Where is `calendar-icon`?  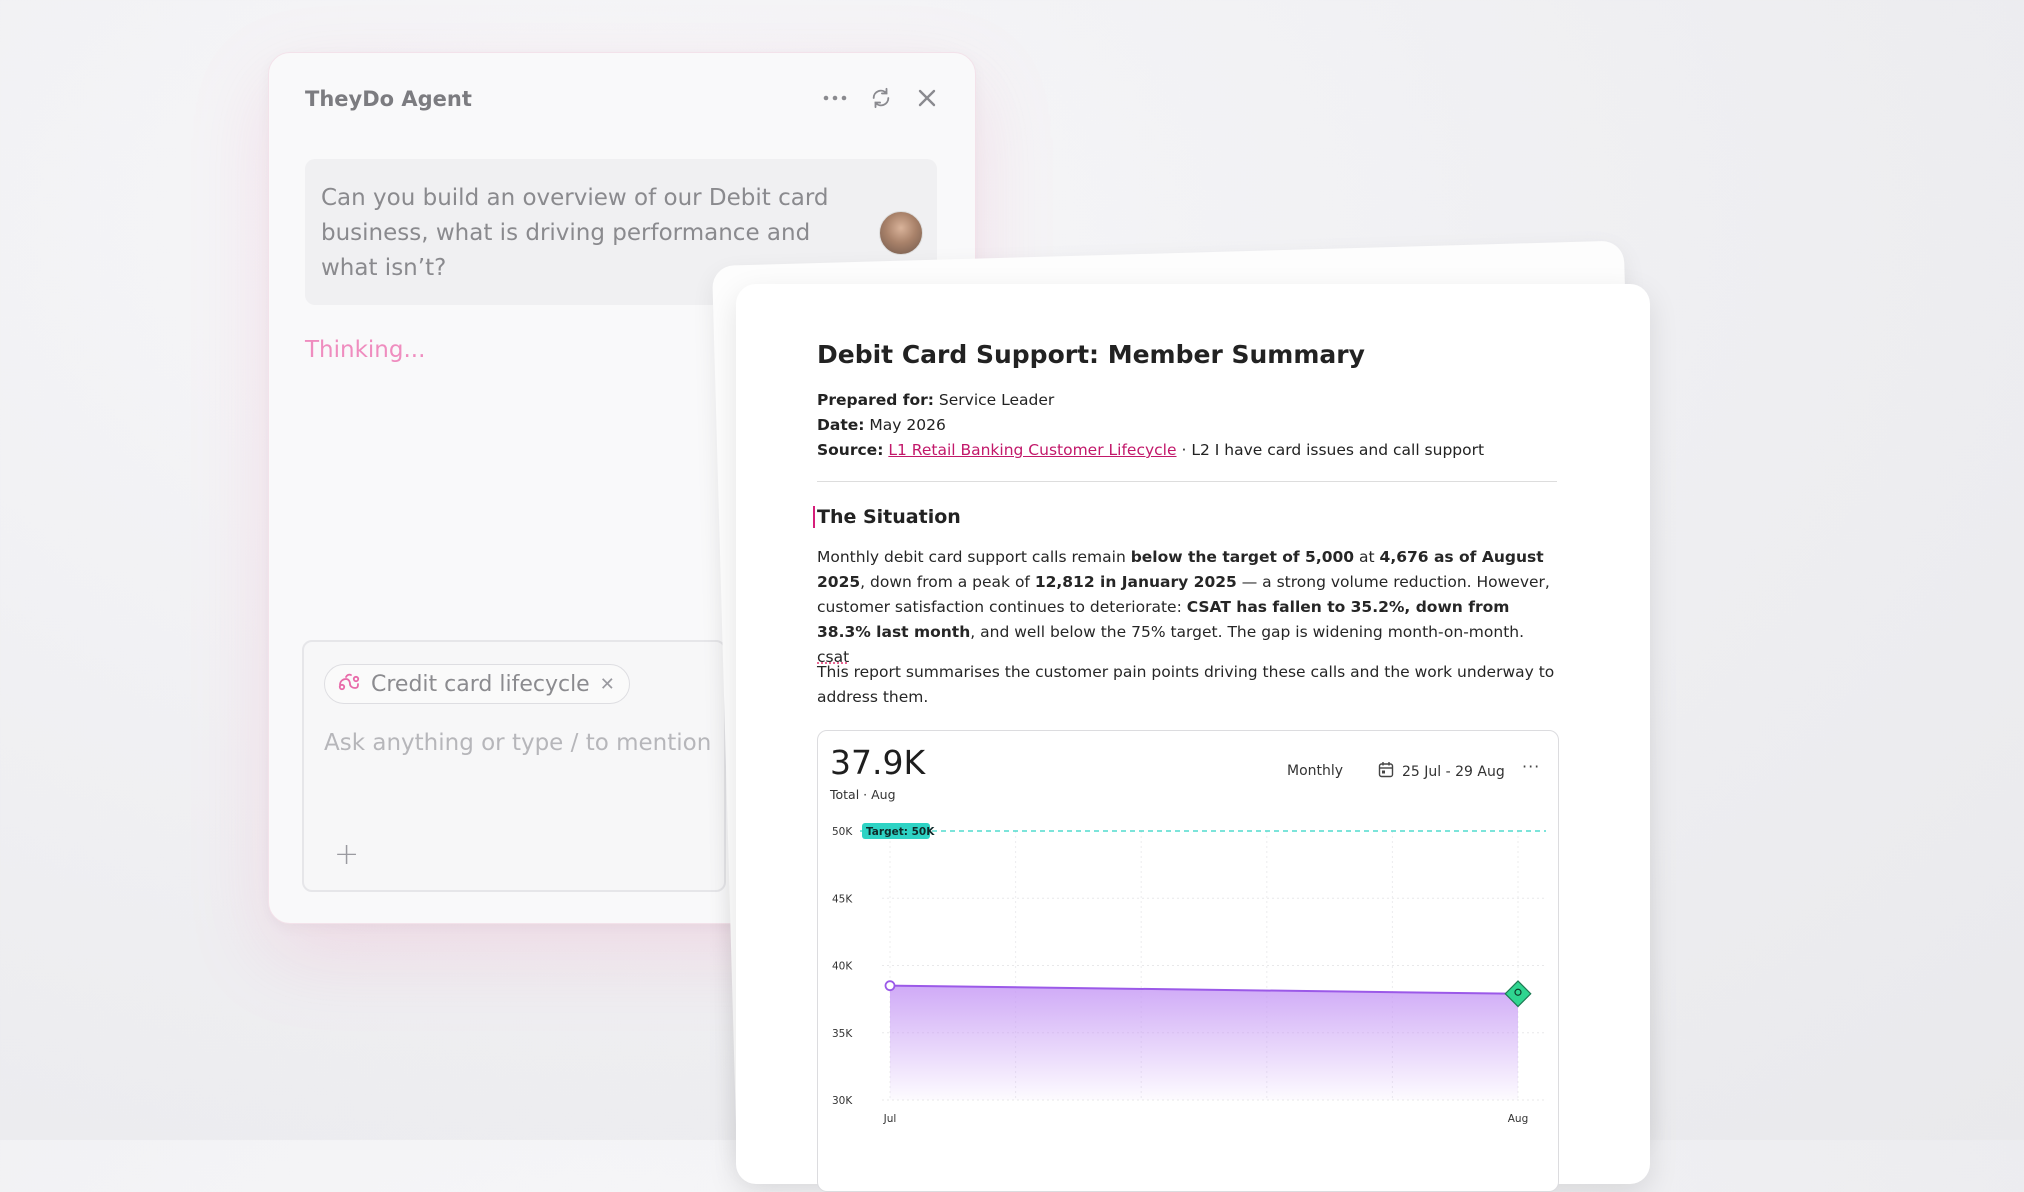 calendar-icon is located at coordinates (1386, 771).